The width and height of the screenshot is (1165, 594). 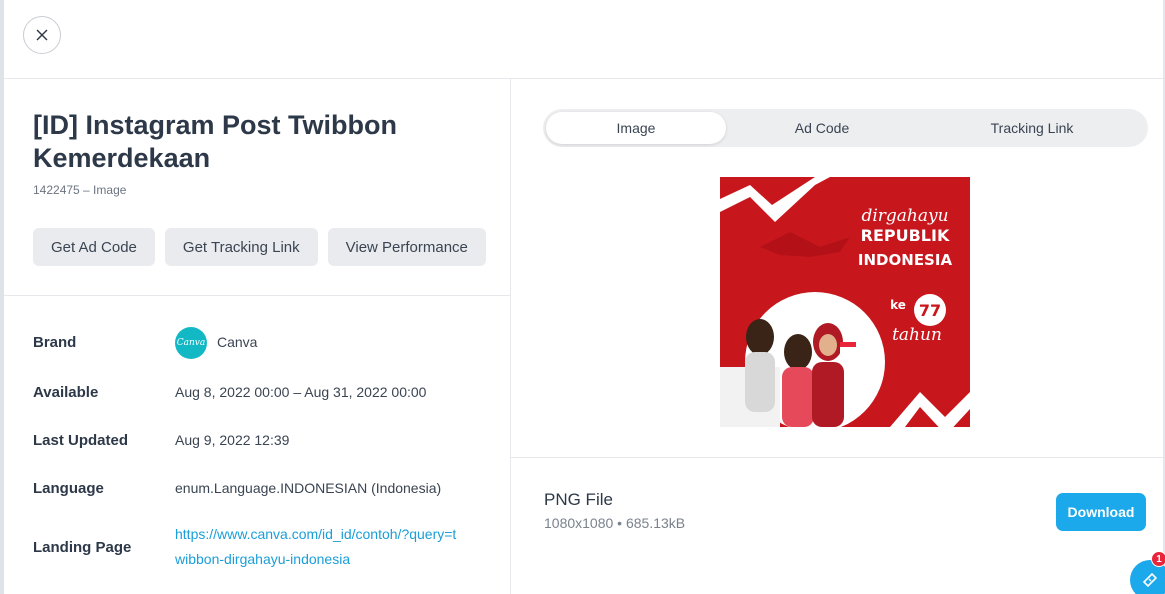 I want to click on tab-tracking-link: Tracking Link, so click(x=1032, y=128).